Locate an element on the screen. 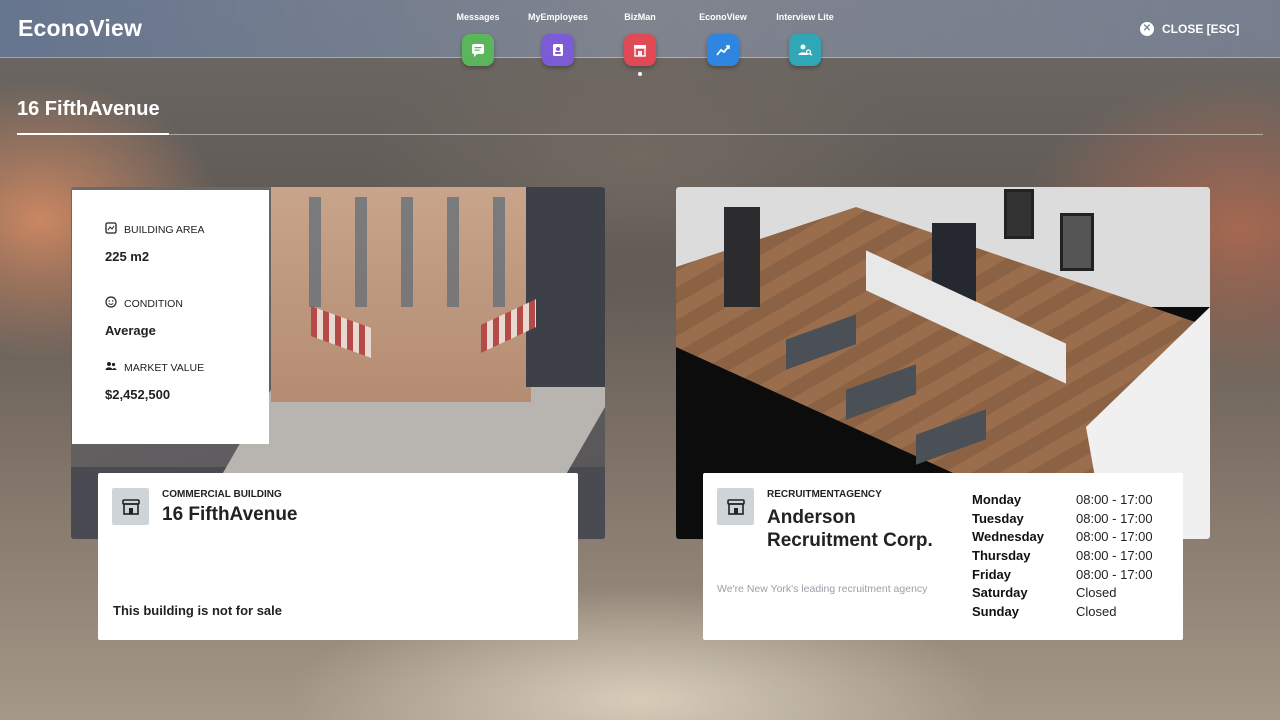 This screenshot has height=720, width=1280. app-bizman: BizMan is located at coordinates (640, 44).